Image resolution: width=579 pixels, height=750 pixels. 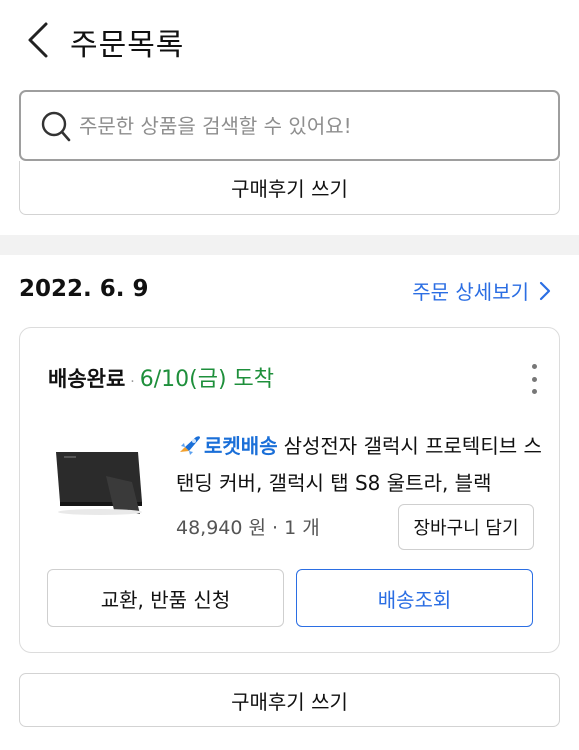 I want to click on search-box, so click(x=289, y=125).